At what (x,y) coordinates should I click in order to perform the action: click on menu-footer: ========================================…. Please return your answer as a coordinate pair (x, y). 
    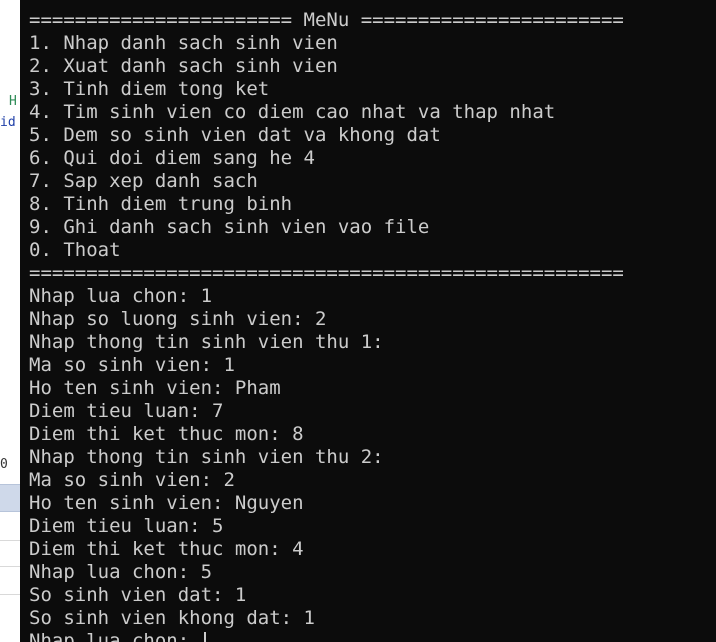
    Looking at the image, I should click on (326, 273).